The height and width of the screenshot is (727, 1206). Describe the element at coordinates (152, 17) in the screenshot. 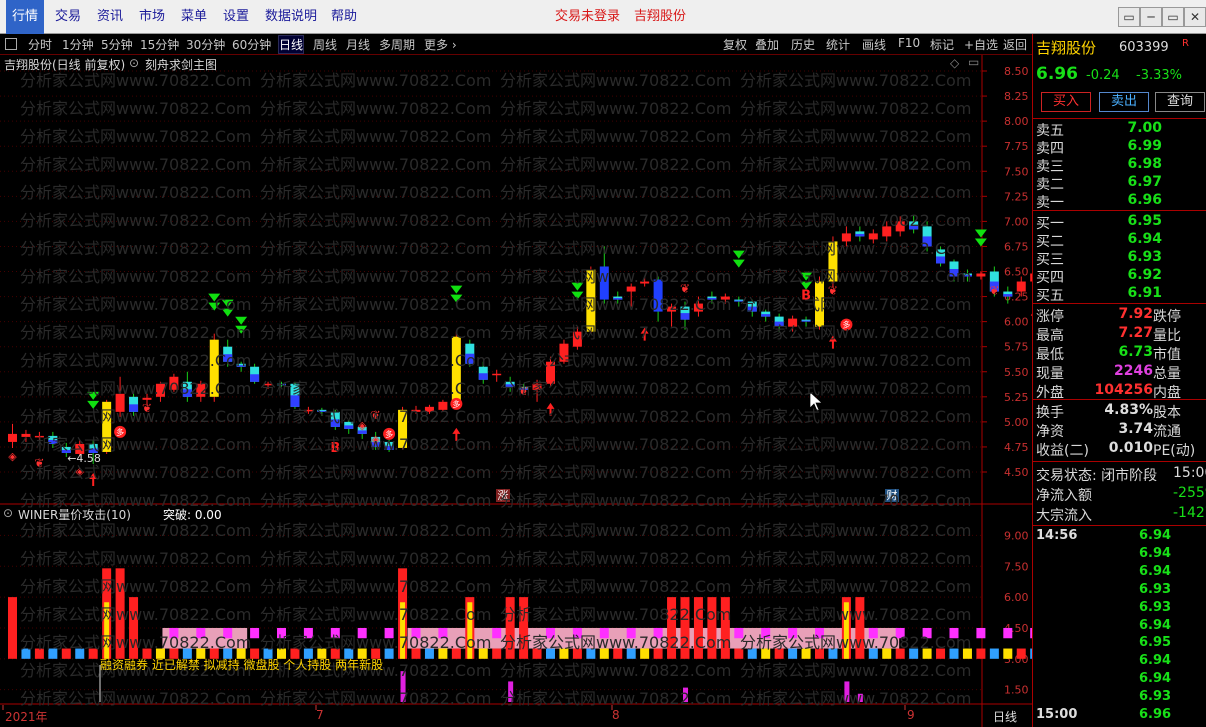

I see `menu-item-shichang: 市场` at that location.